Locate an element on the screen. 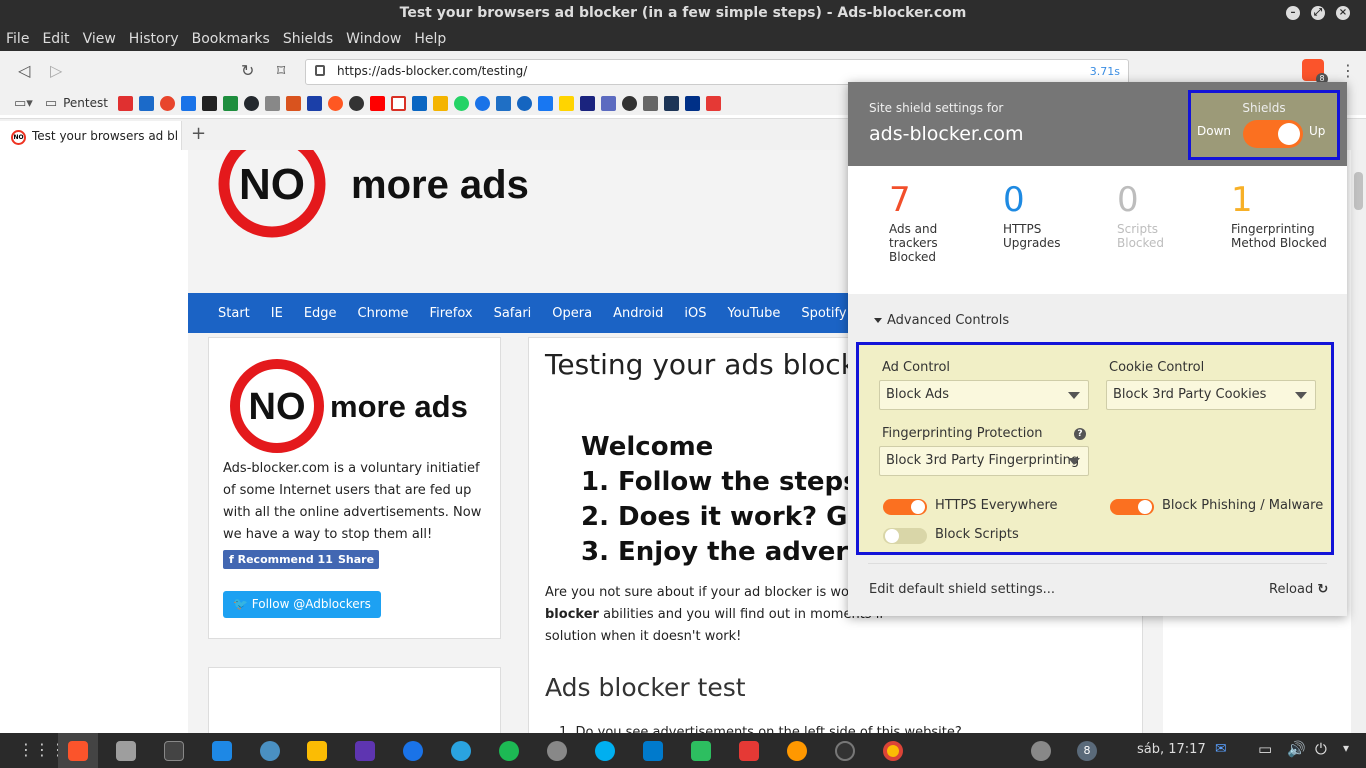 Image resolution: width=1366 pixels, height=768 pixels. nav-firefox: Firefox is located at coordinates (451, 313).